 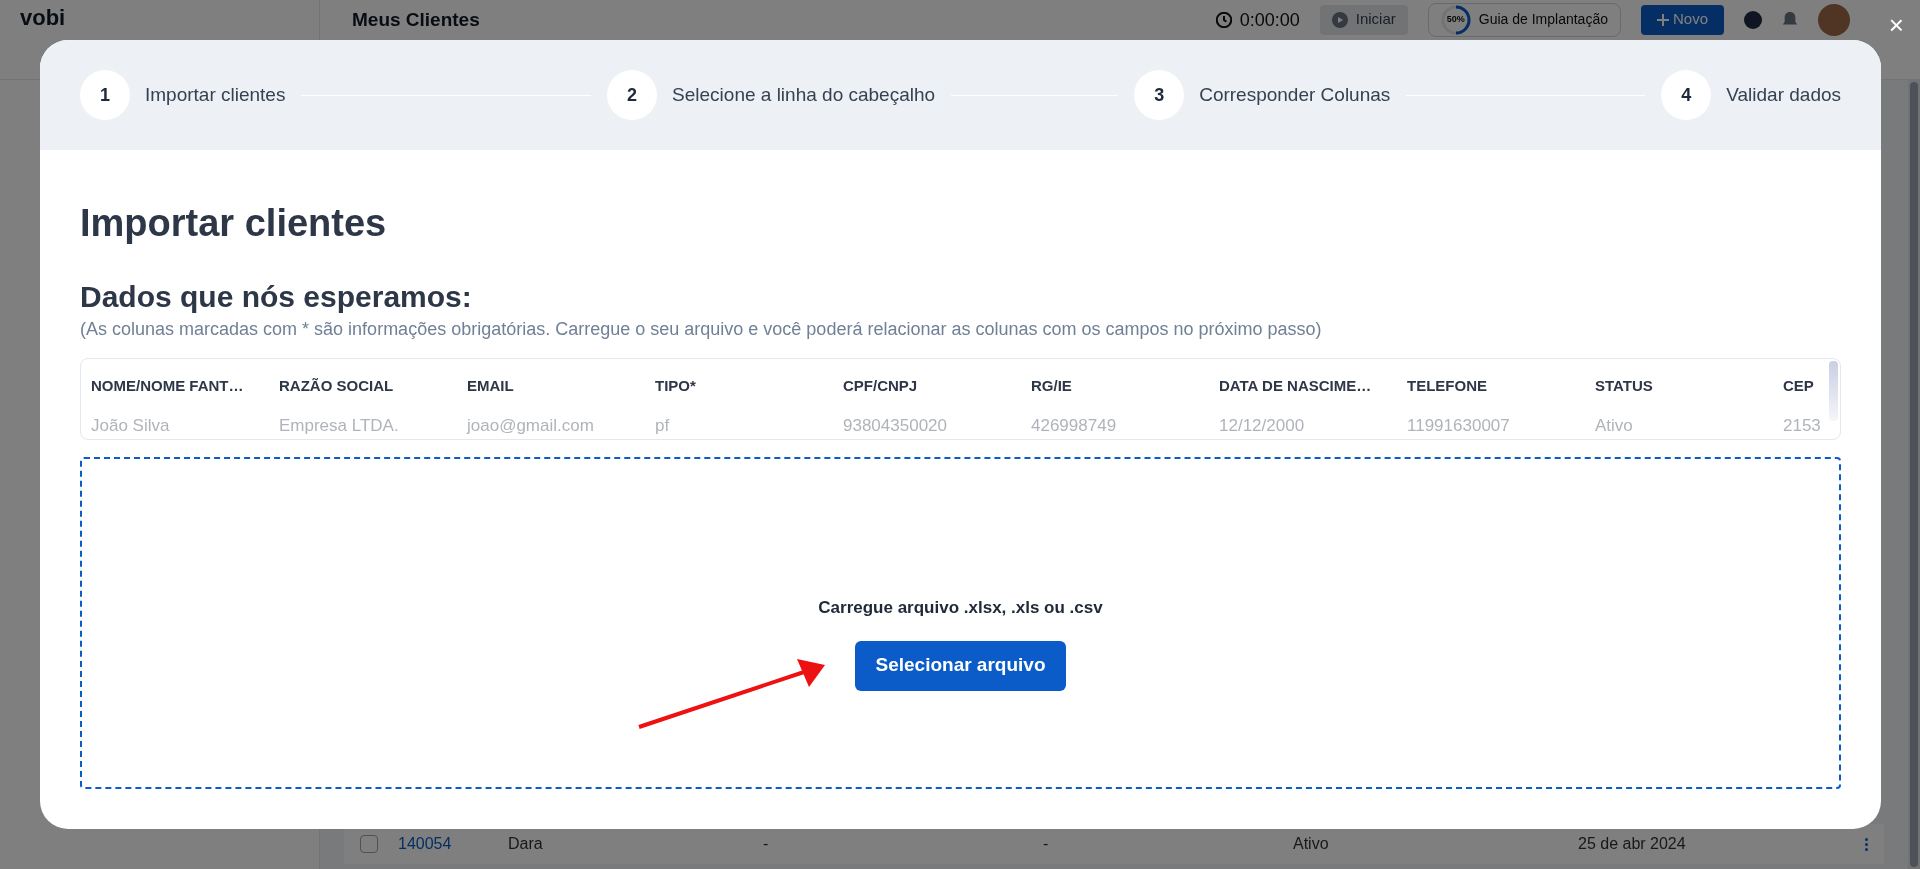 I want to click on table-cell-text: 2153, so click(x=1802, y=426).